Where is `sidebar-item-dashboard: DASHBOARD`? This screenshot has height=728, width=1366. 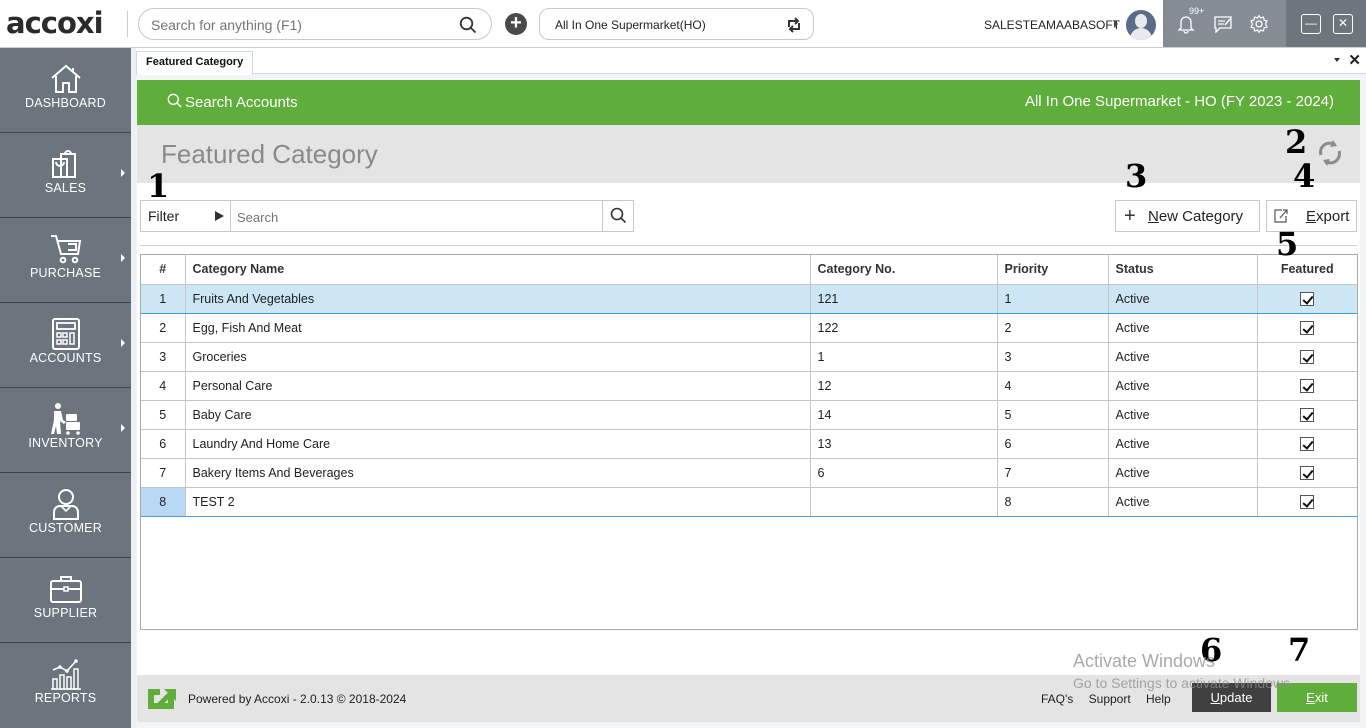 sidebar-item-dashboard: DASHBOARD is located at coordinates (65, 90).